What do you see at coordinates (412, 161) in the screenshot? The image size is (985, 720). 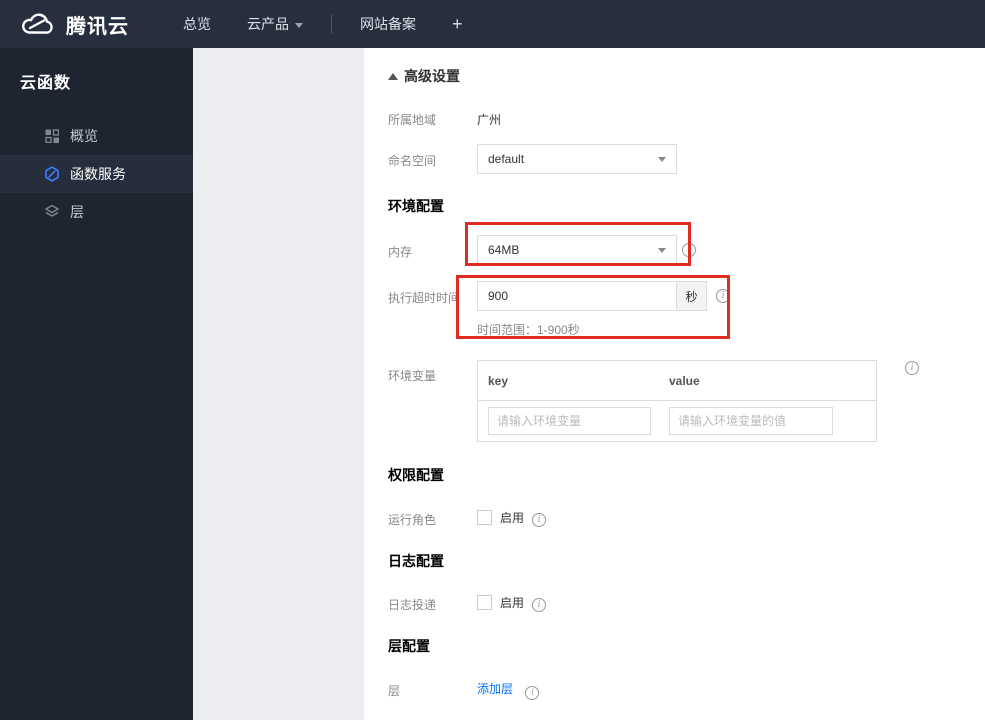 I see `namespace-label: 命名空间` at bounding box center [412, 161].